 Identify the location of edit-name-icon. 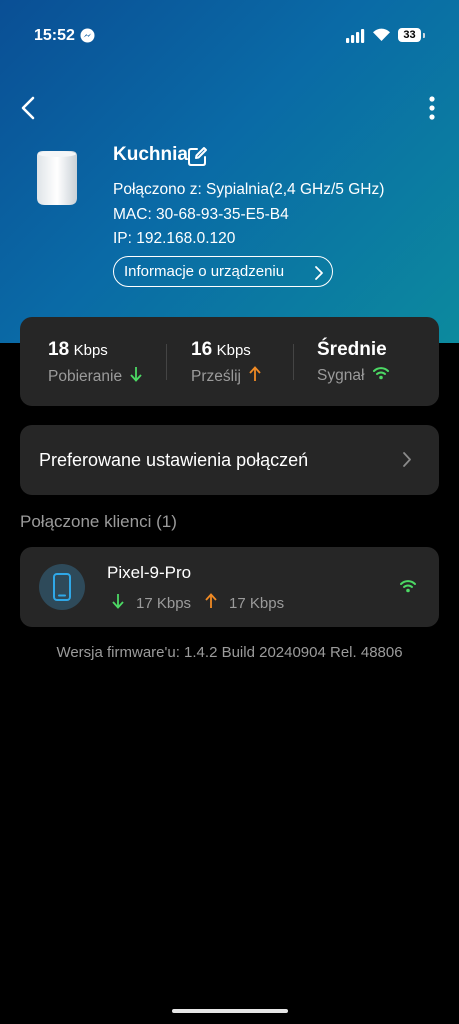
(197, 159).